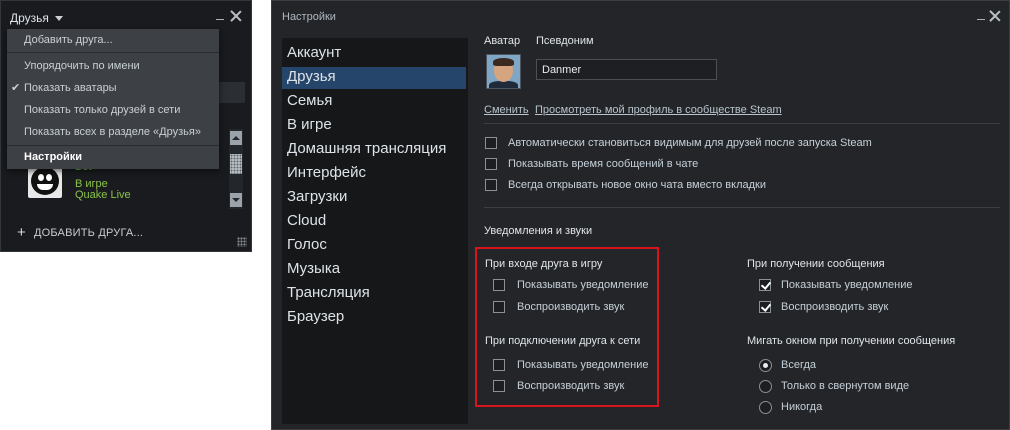 The width and height of the screenshot is (1010, 430). I want to click on menu-item-online-only: Показать только друзей в сети, so click(102, 110).